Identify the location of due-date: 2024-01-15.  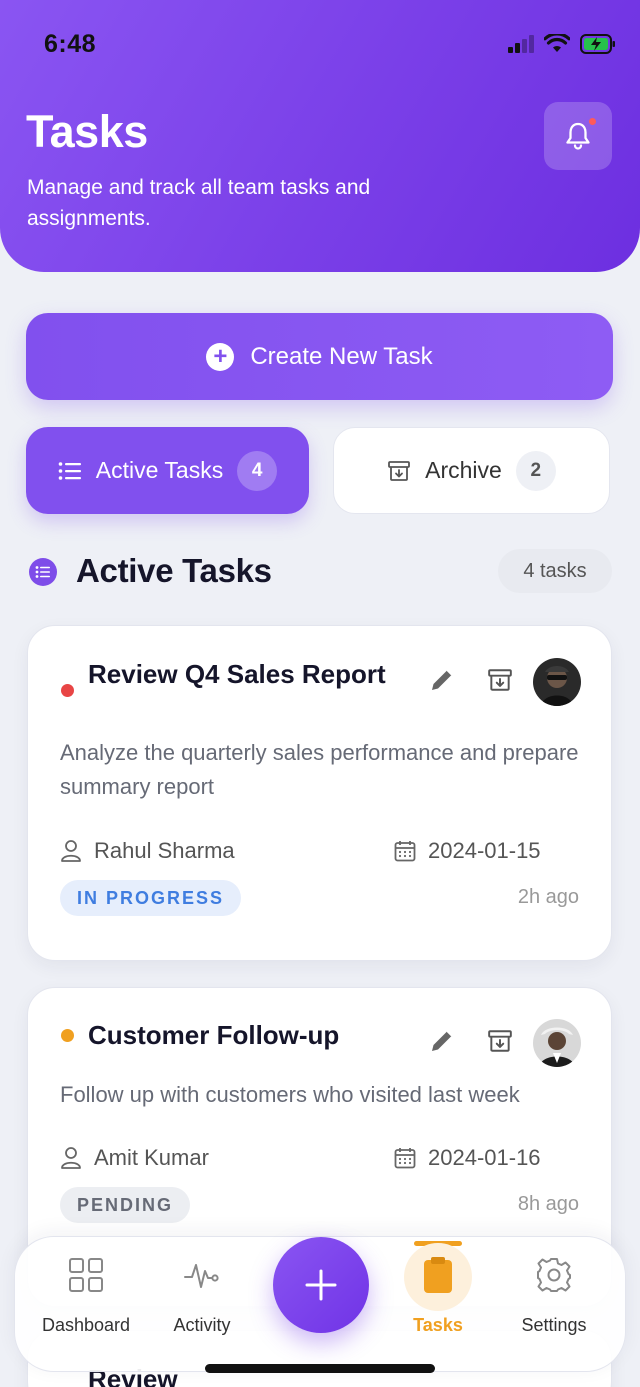
(467, 851).